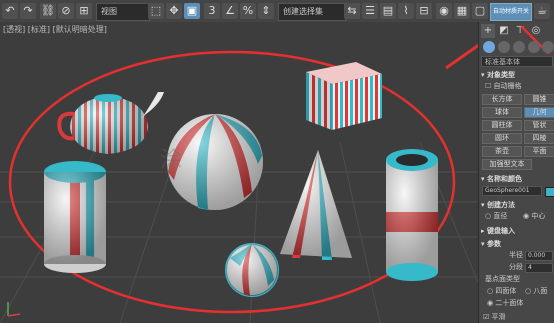 The width and height of the screenshot is (554, 323). Describe the element at coordinates (504, 179) in the screenshot. I see `name-color-title: 名称和颜色` at that location.